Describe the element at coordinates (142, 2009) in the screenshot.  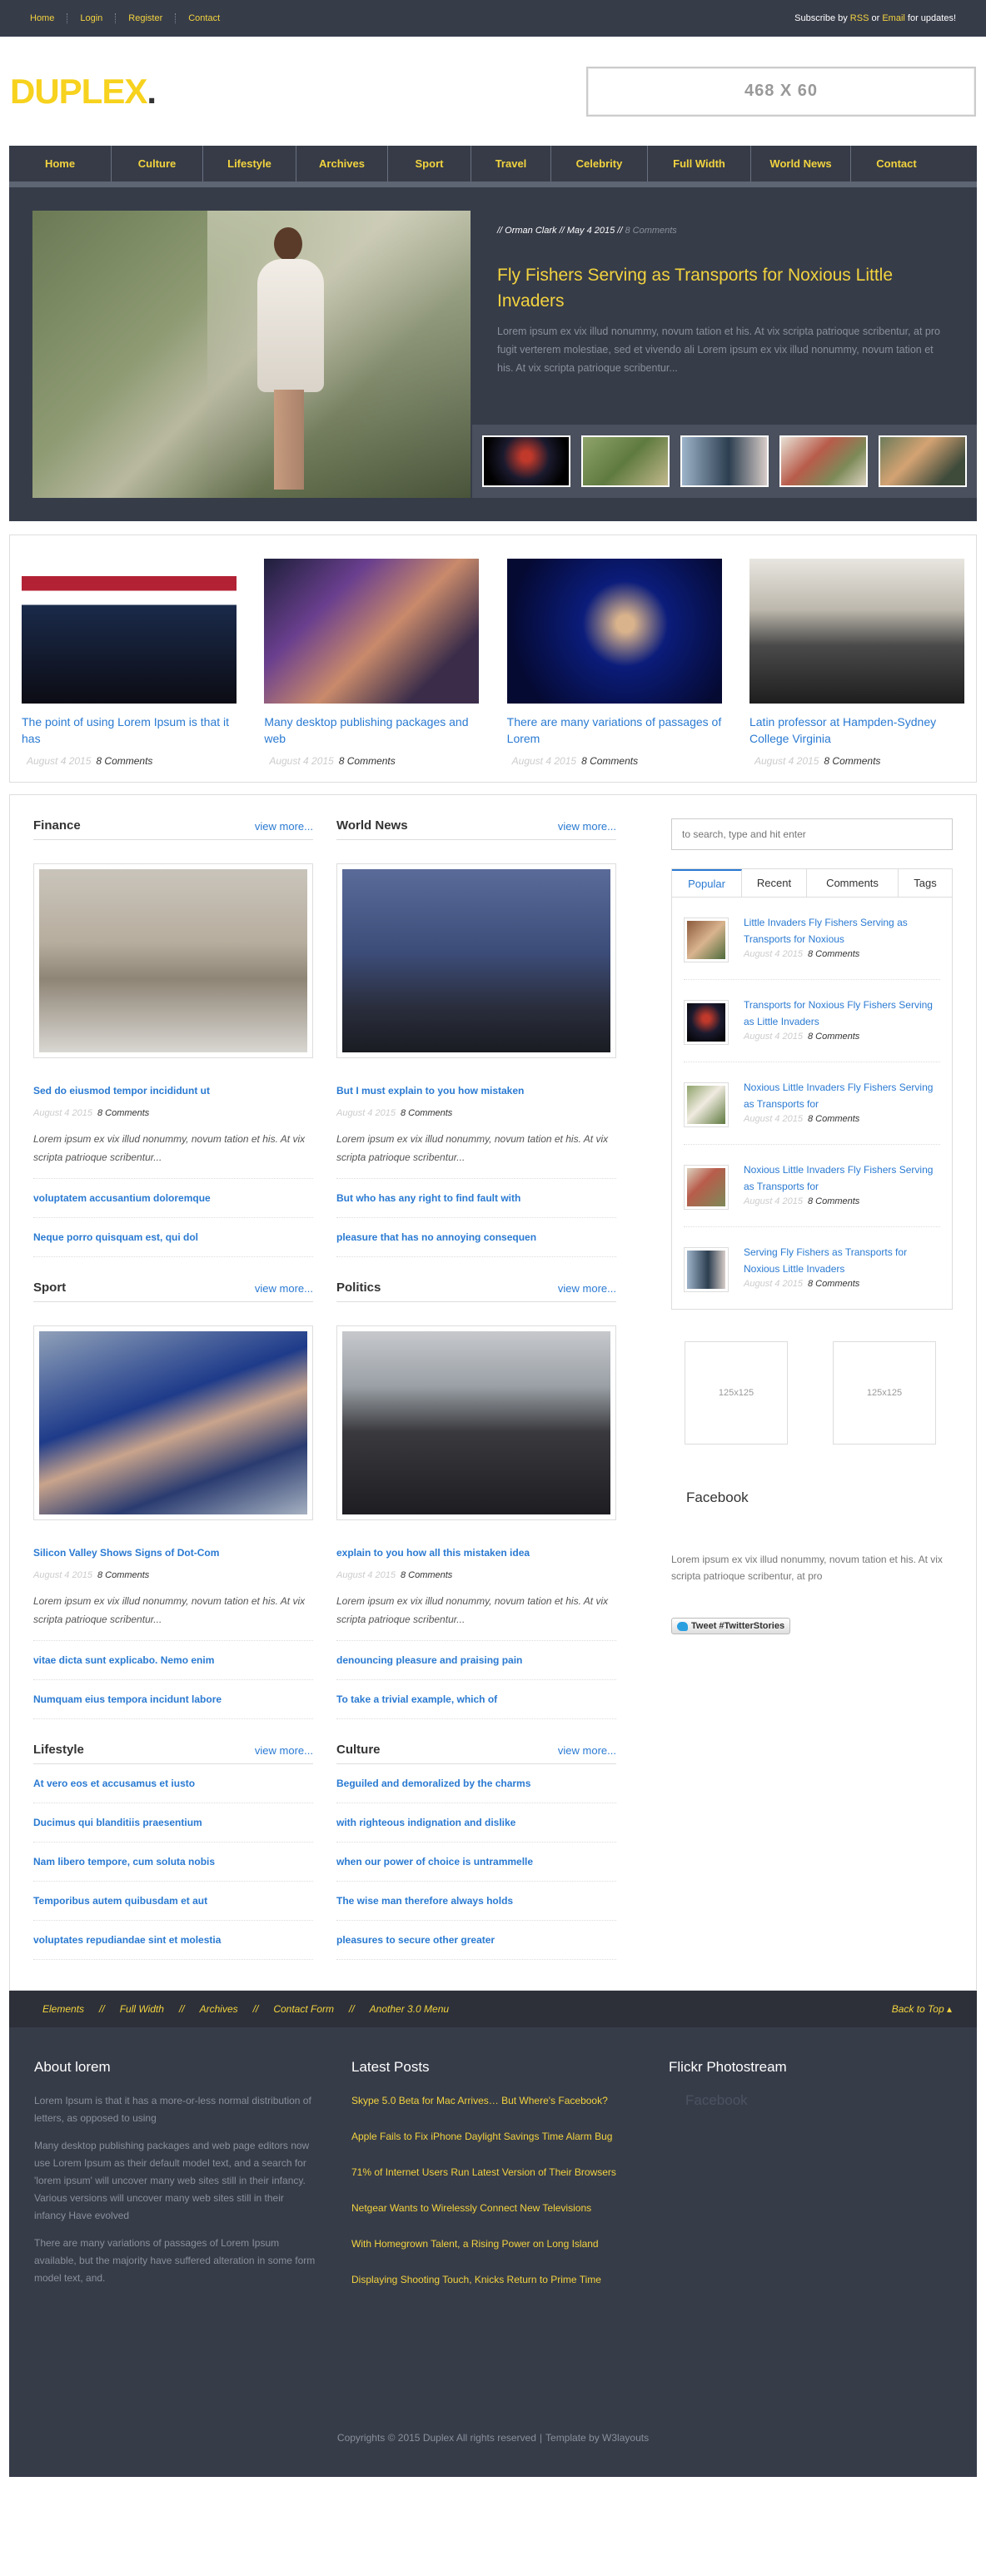
I see `footer-link-full-width: Full Width` at that location.